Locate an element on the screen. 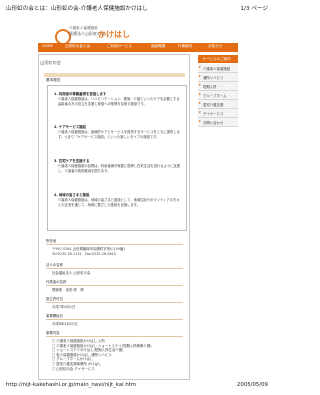 Image resolution: width=320 pixels, height=395 pixels. info-value: Tel:0235-26-1131 Fax:0235-26-0610 is located at coordinates (84, 253).